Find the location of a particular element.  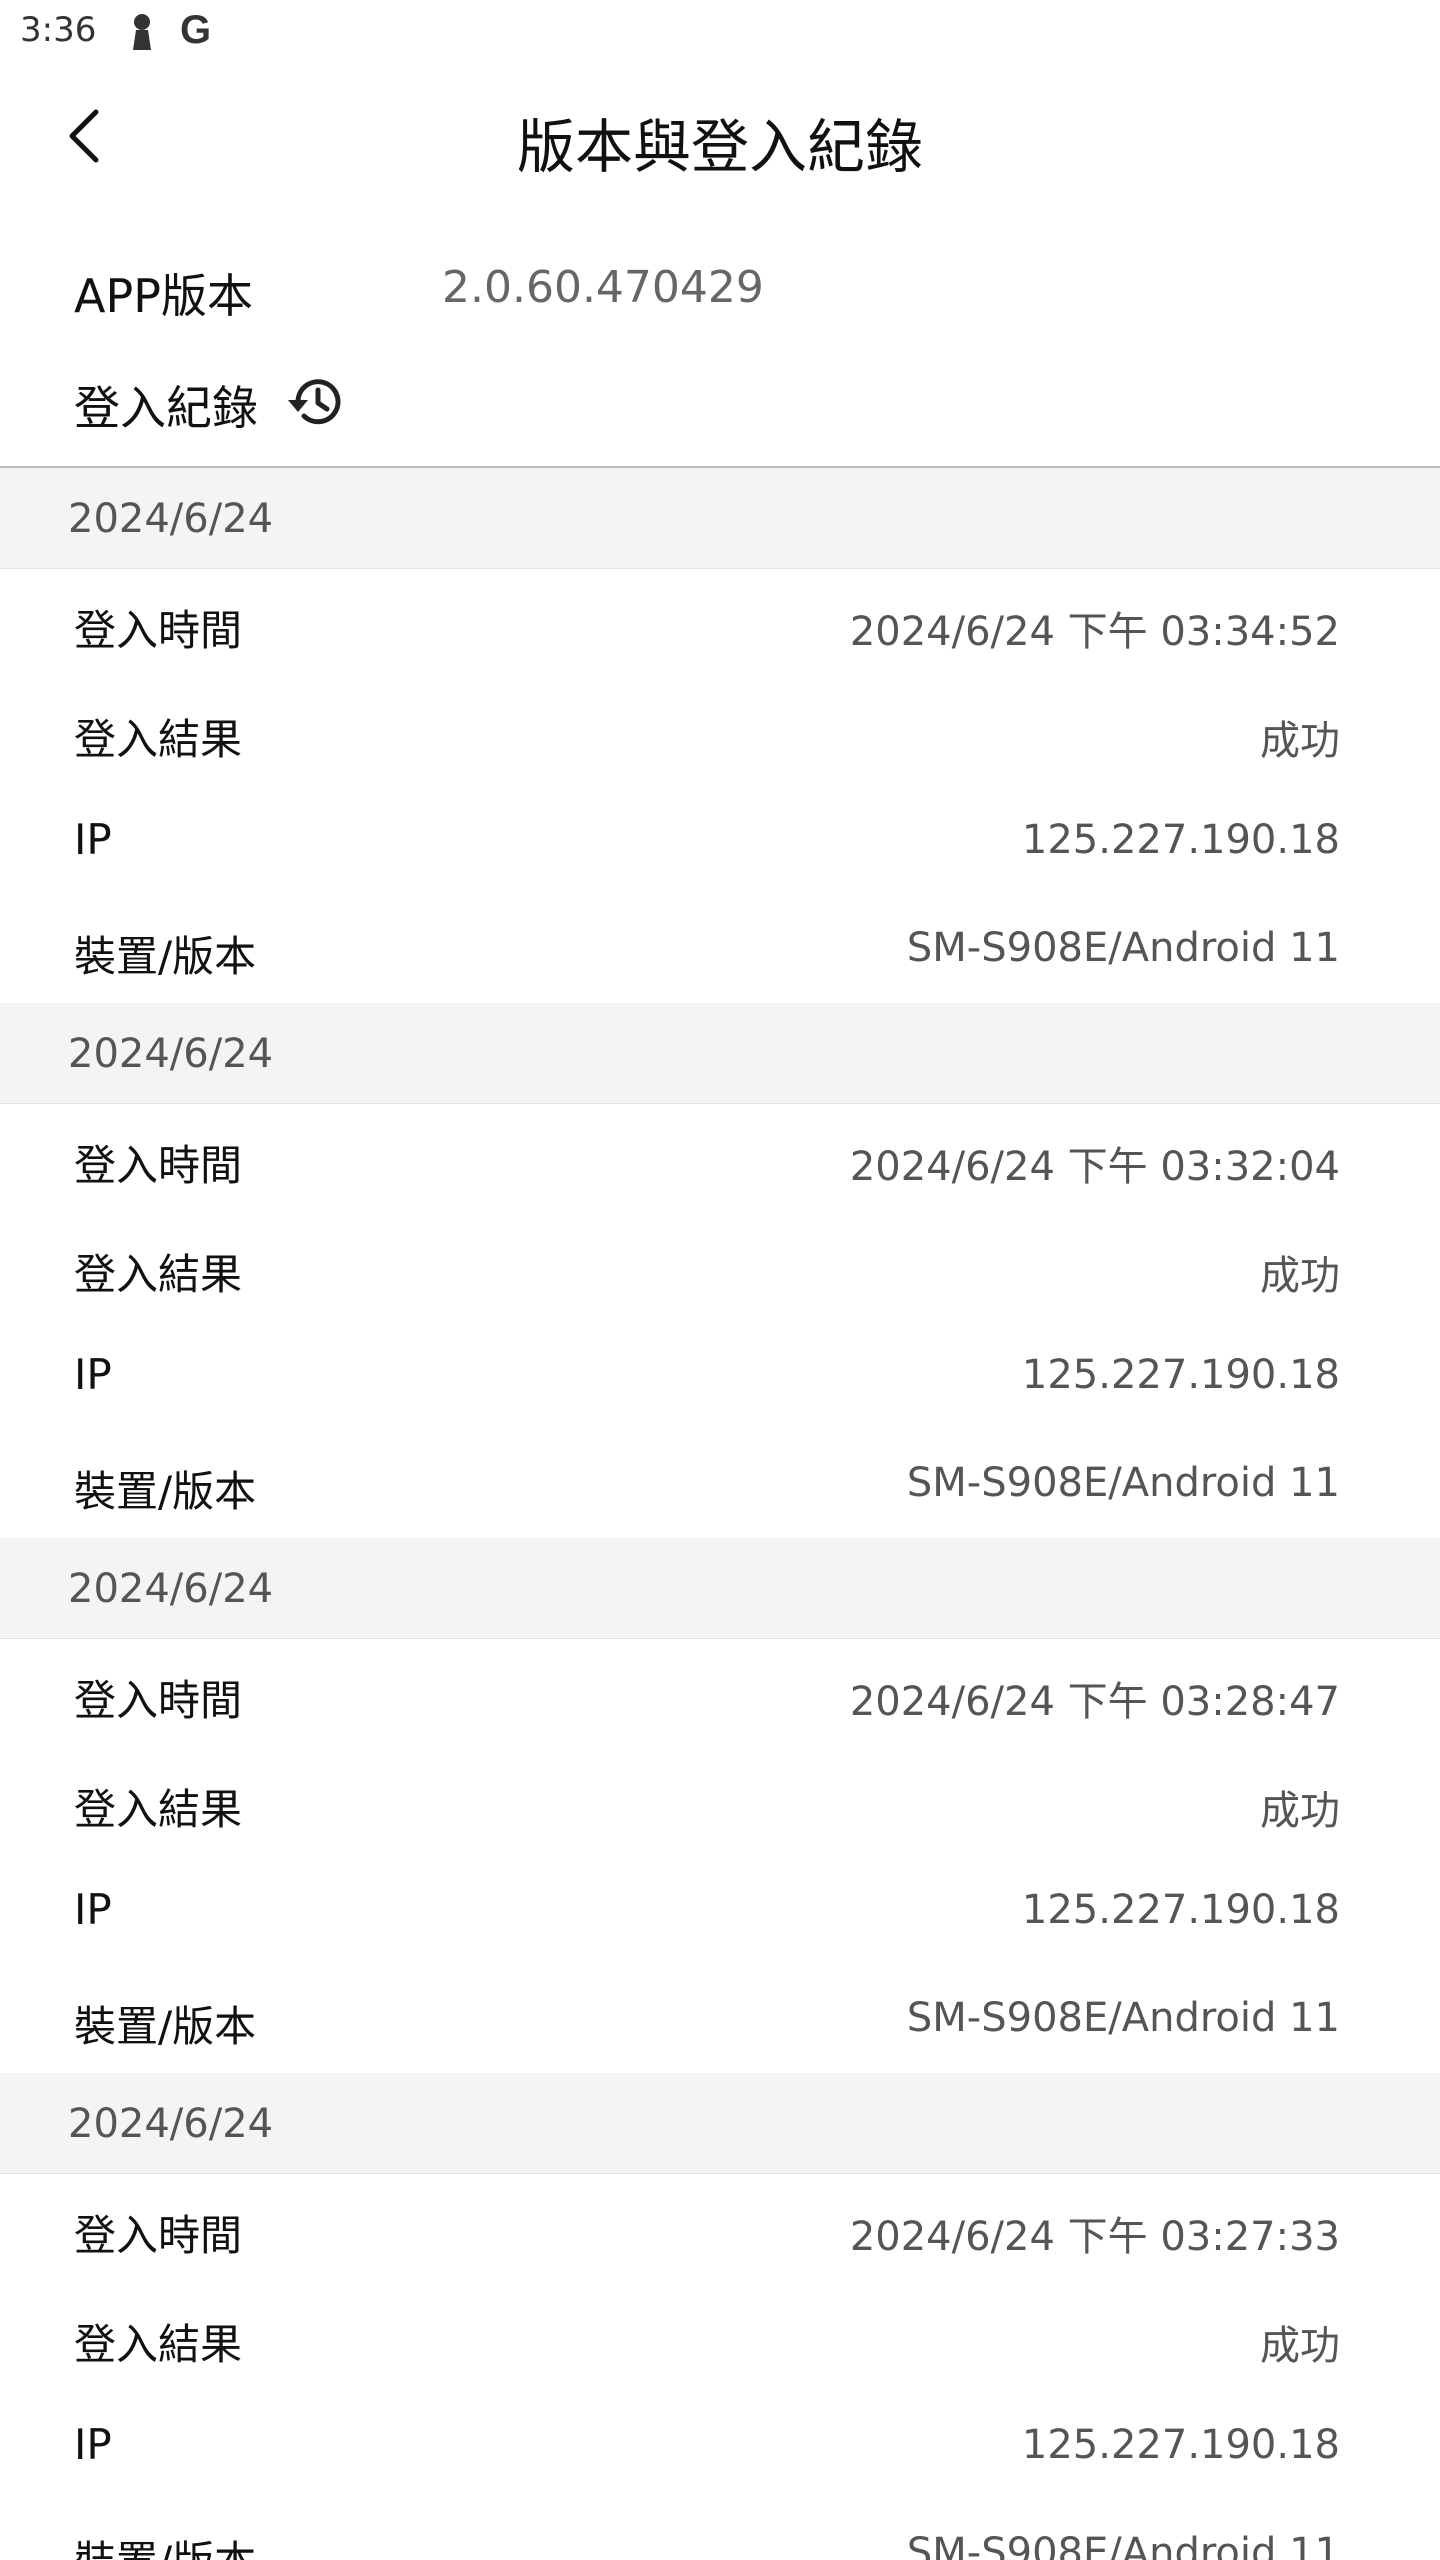

page-title: 版本與登入紀錄 is located at coordinates (719, 147).